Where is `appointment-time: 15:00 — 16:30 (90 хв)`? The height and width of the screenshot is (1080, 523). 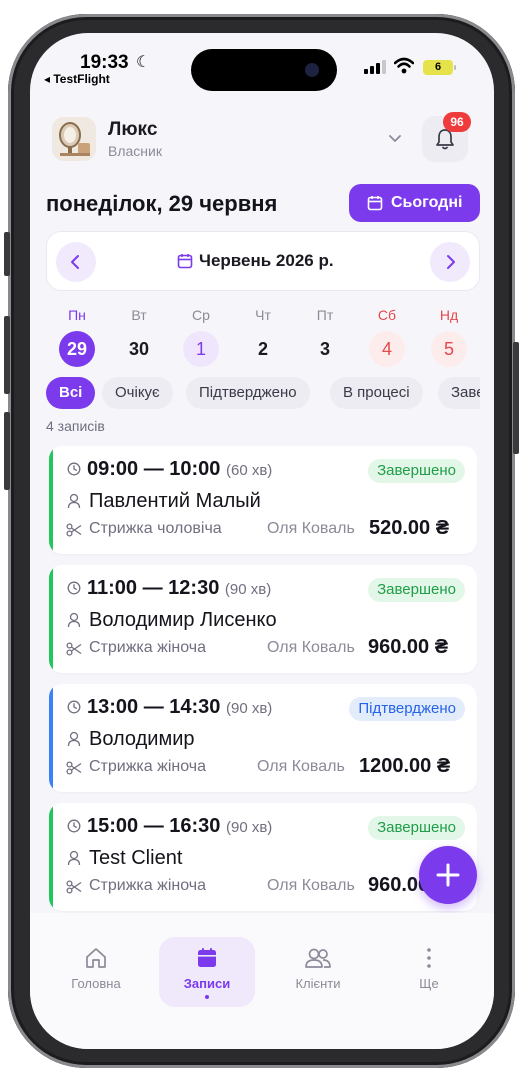 appointment-time: 15:00 — 16:30 (90 хв) is located at coordinates (179, 826).